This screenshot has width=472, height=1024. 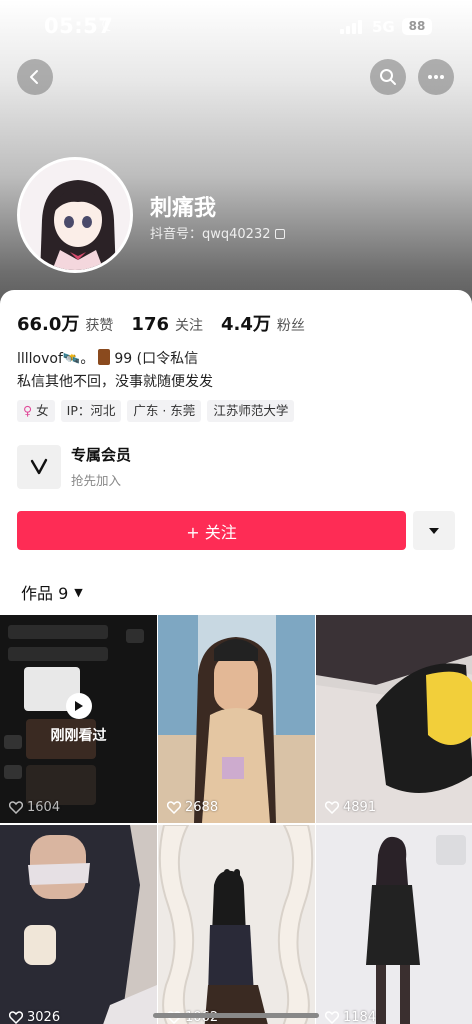 I want to click on more-button, so click(x=436, y=77).